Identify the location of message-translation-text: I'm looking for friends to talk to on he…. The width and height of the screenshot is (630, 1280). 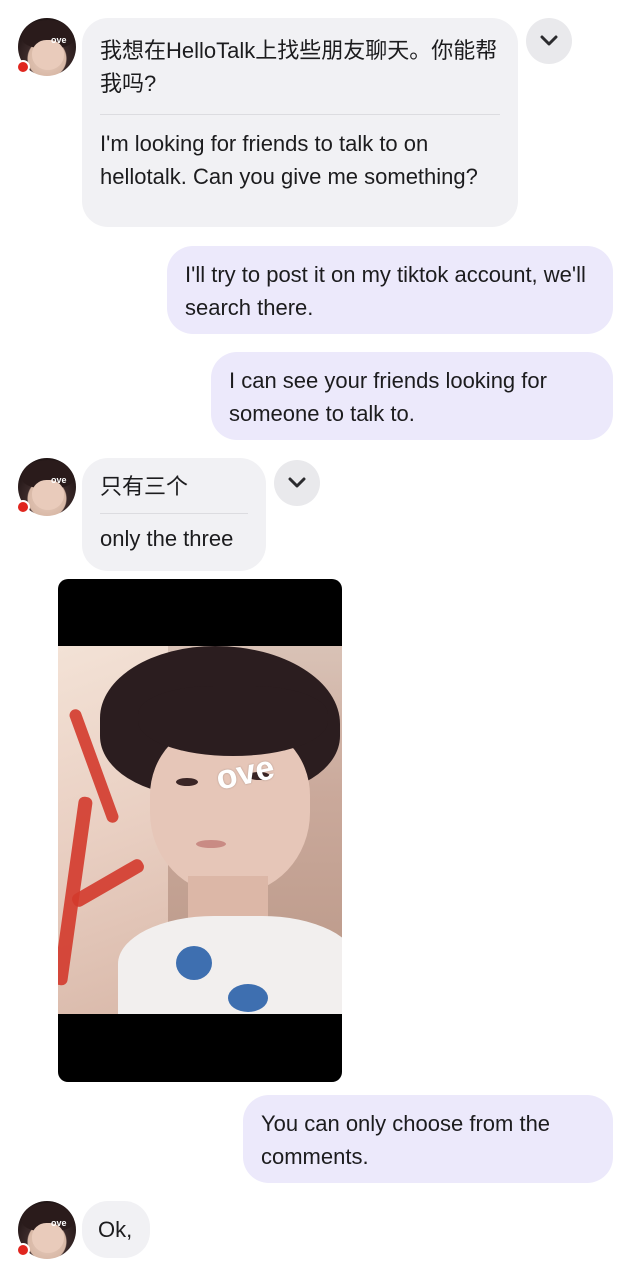
(289, 160).